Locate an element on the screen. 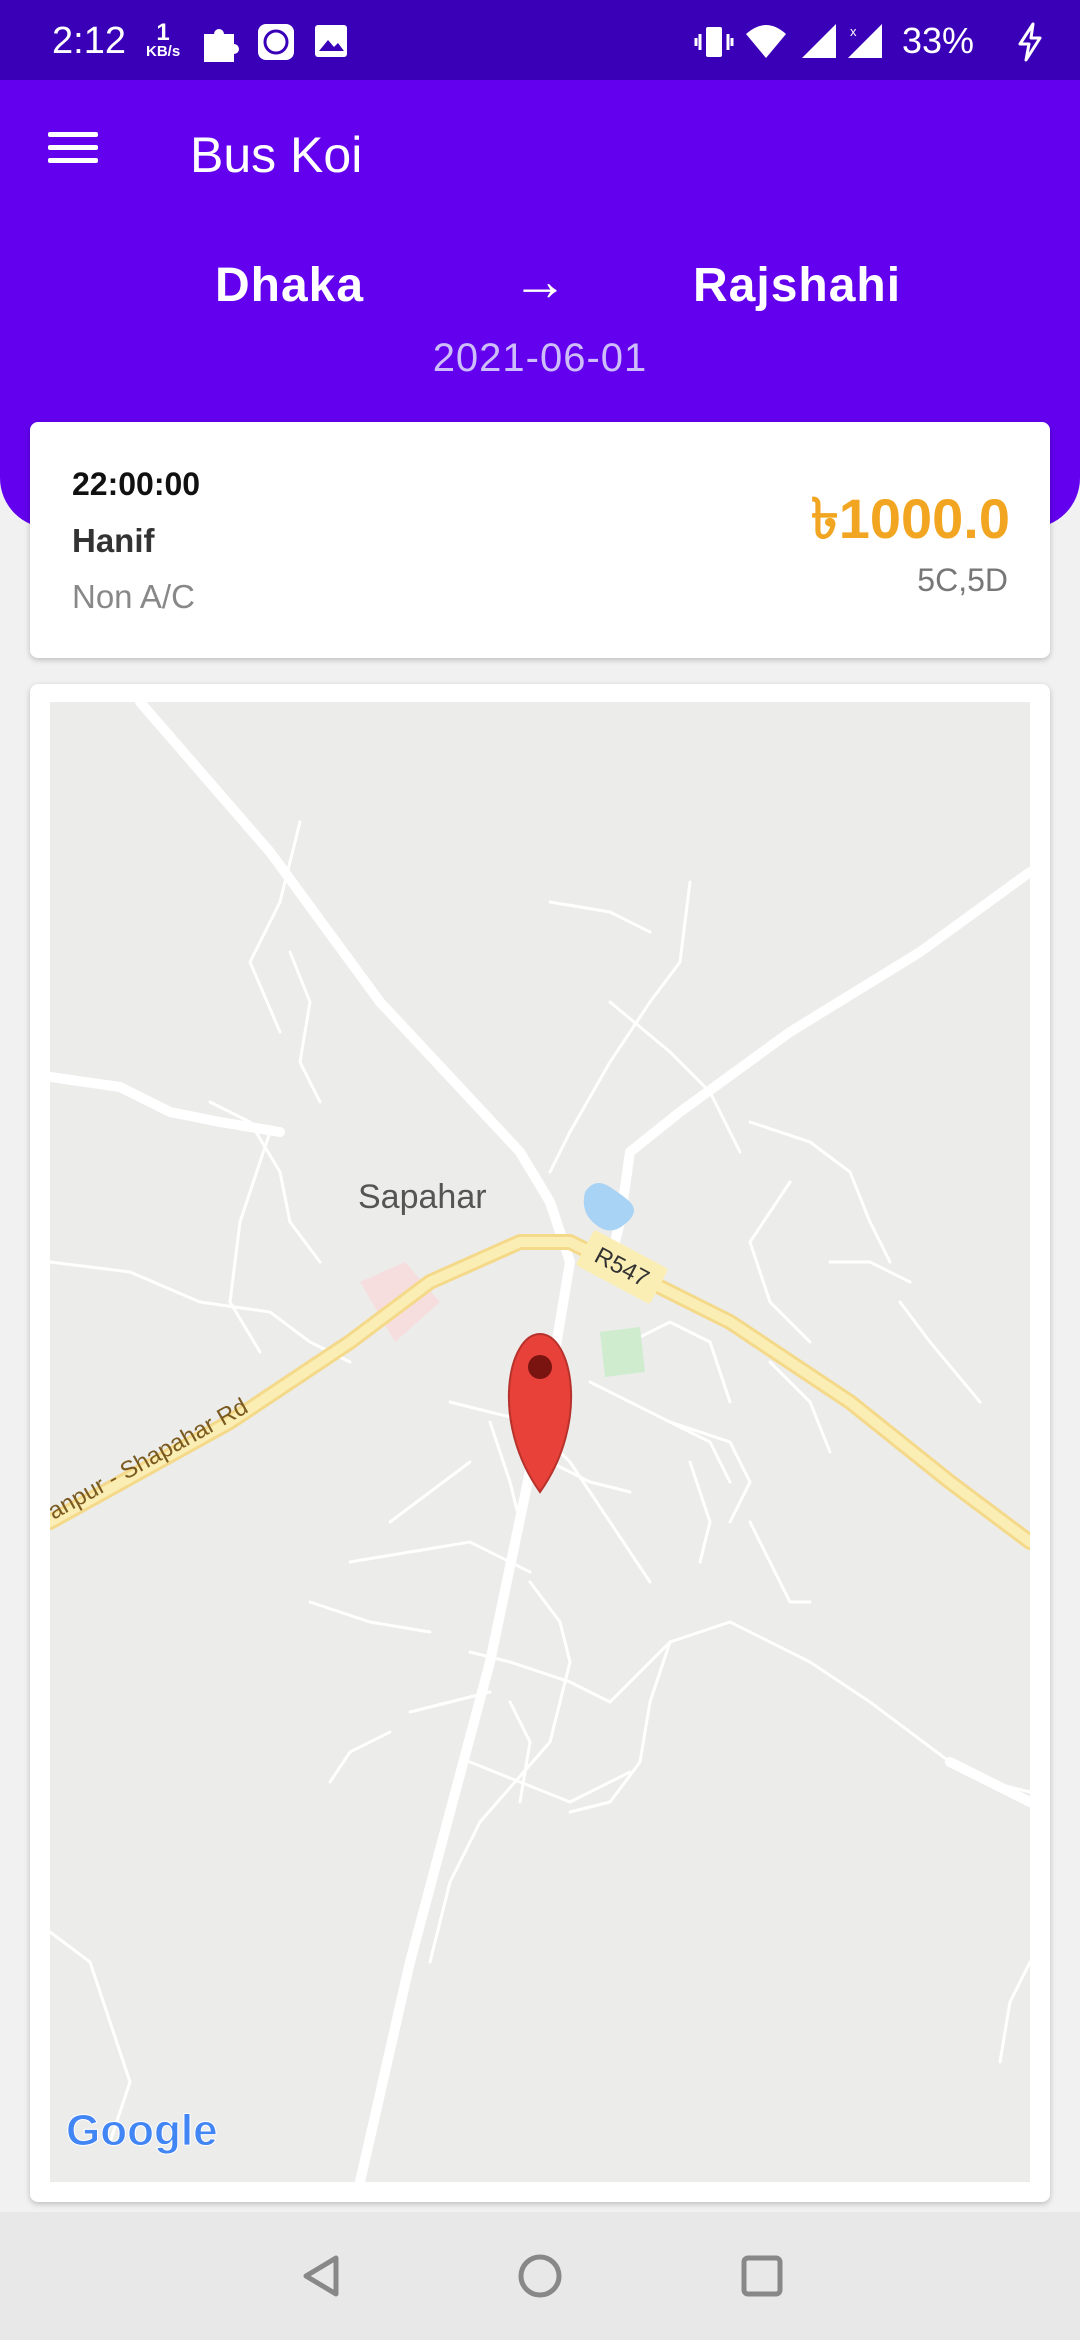 The width and height of the screenshot is (1080, 2340). signal-icon is located at coordinates (819, 41).